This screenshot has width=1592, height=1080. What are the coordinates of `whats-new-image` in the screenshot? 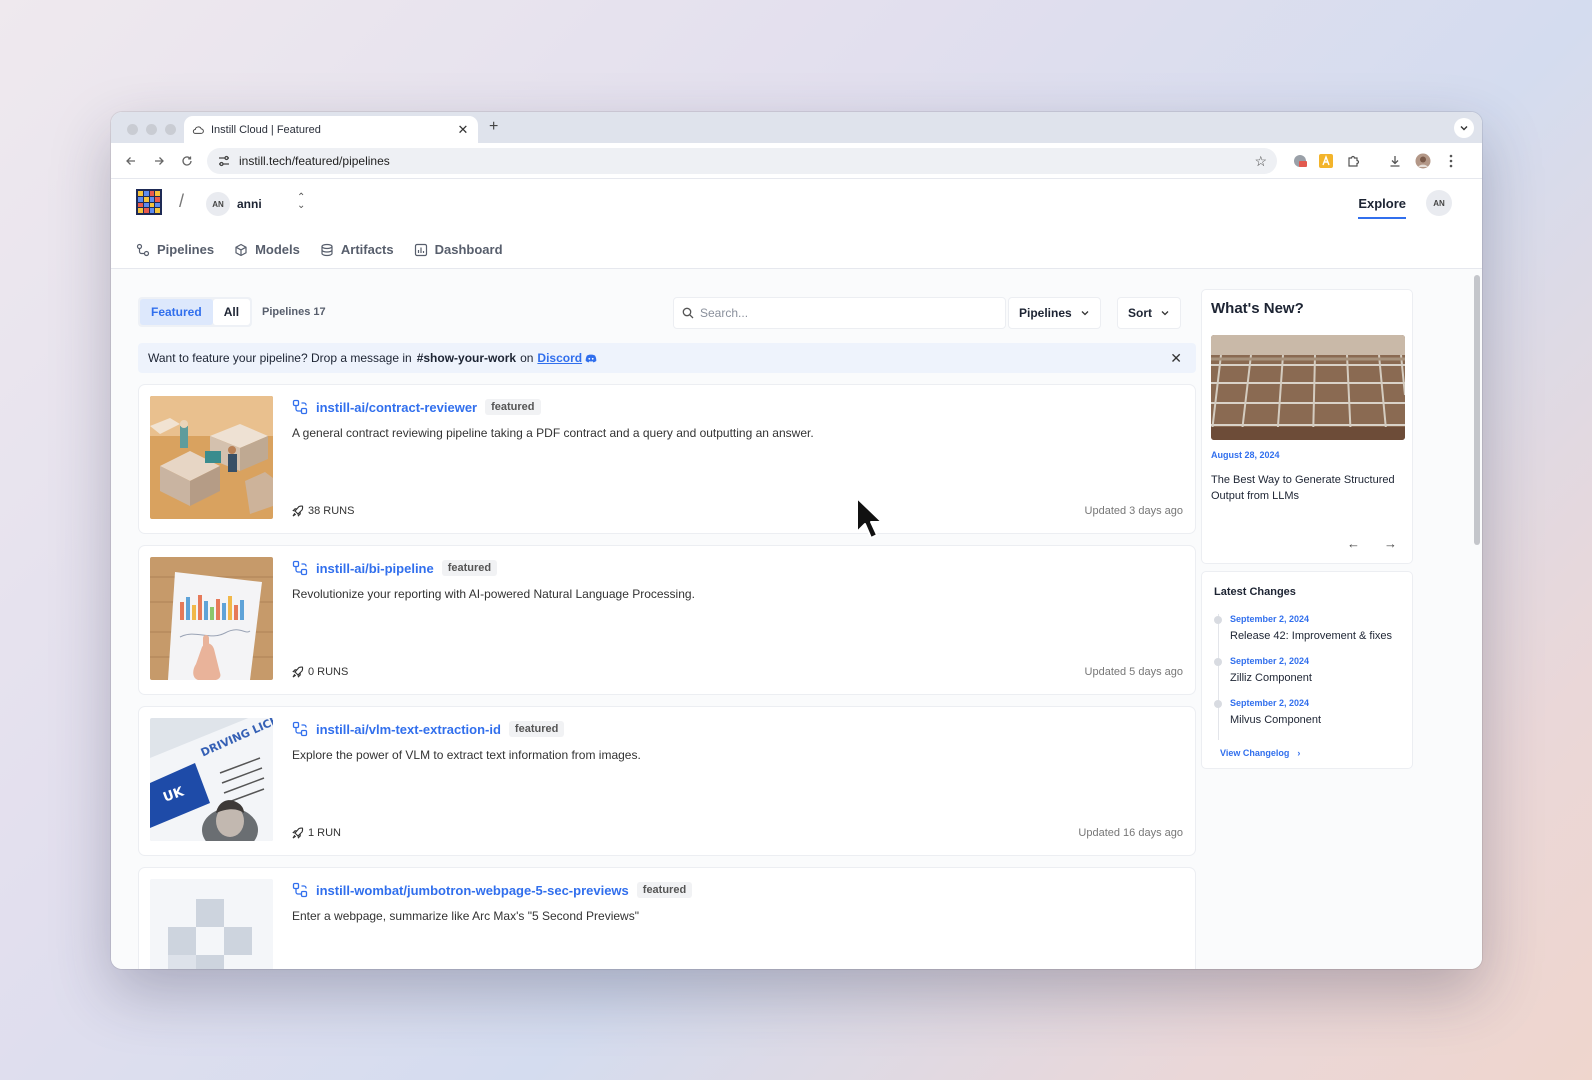 It's located at (1308, 387).